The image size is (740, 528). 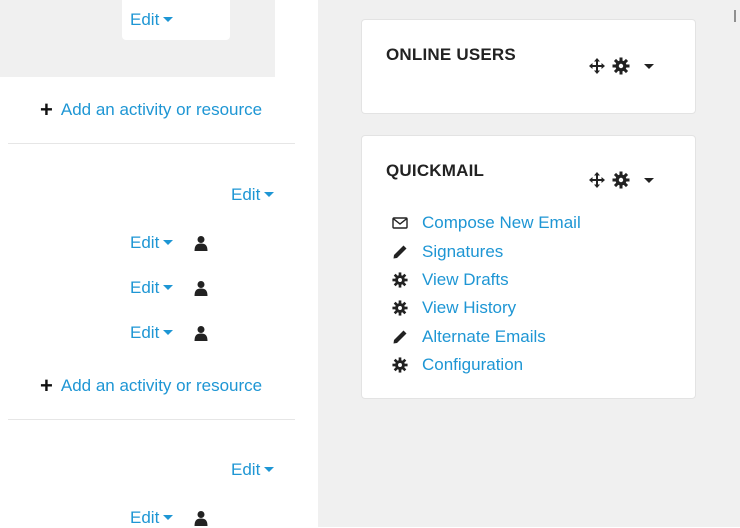 I want to click on previous-activity-card: Edit, so click(x=176, y=20).